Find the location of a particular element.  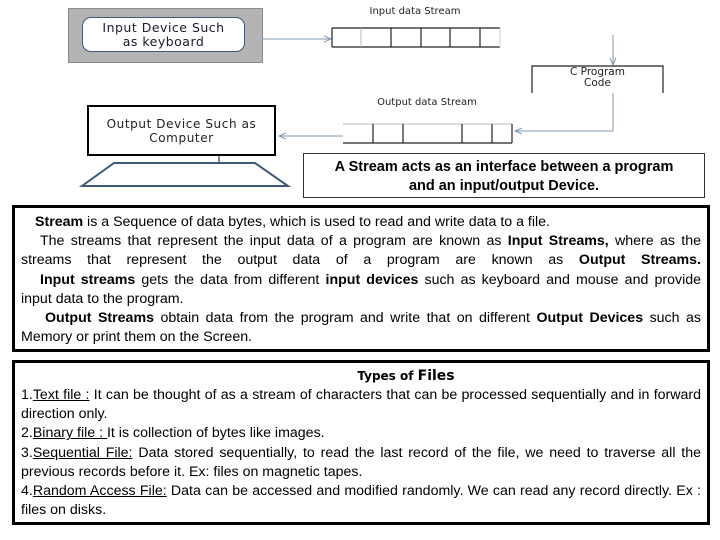

program-box-label: C Program Code is located at coordinates (597, 78).